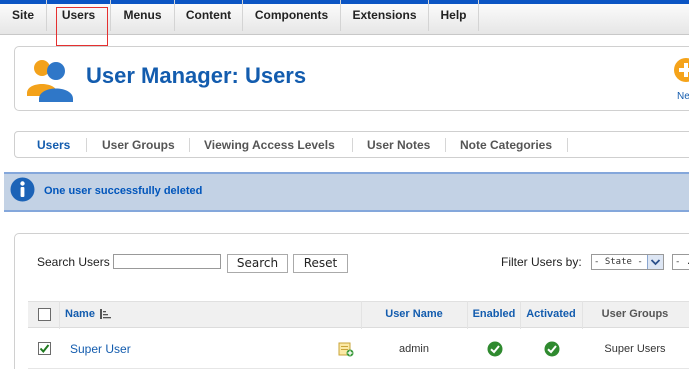 This screenshot has height=369, width=689. I want to click on row-checkbox, so click(44, 348).